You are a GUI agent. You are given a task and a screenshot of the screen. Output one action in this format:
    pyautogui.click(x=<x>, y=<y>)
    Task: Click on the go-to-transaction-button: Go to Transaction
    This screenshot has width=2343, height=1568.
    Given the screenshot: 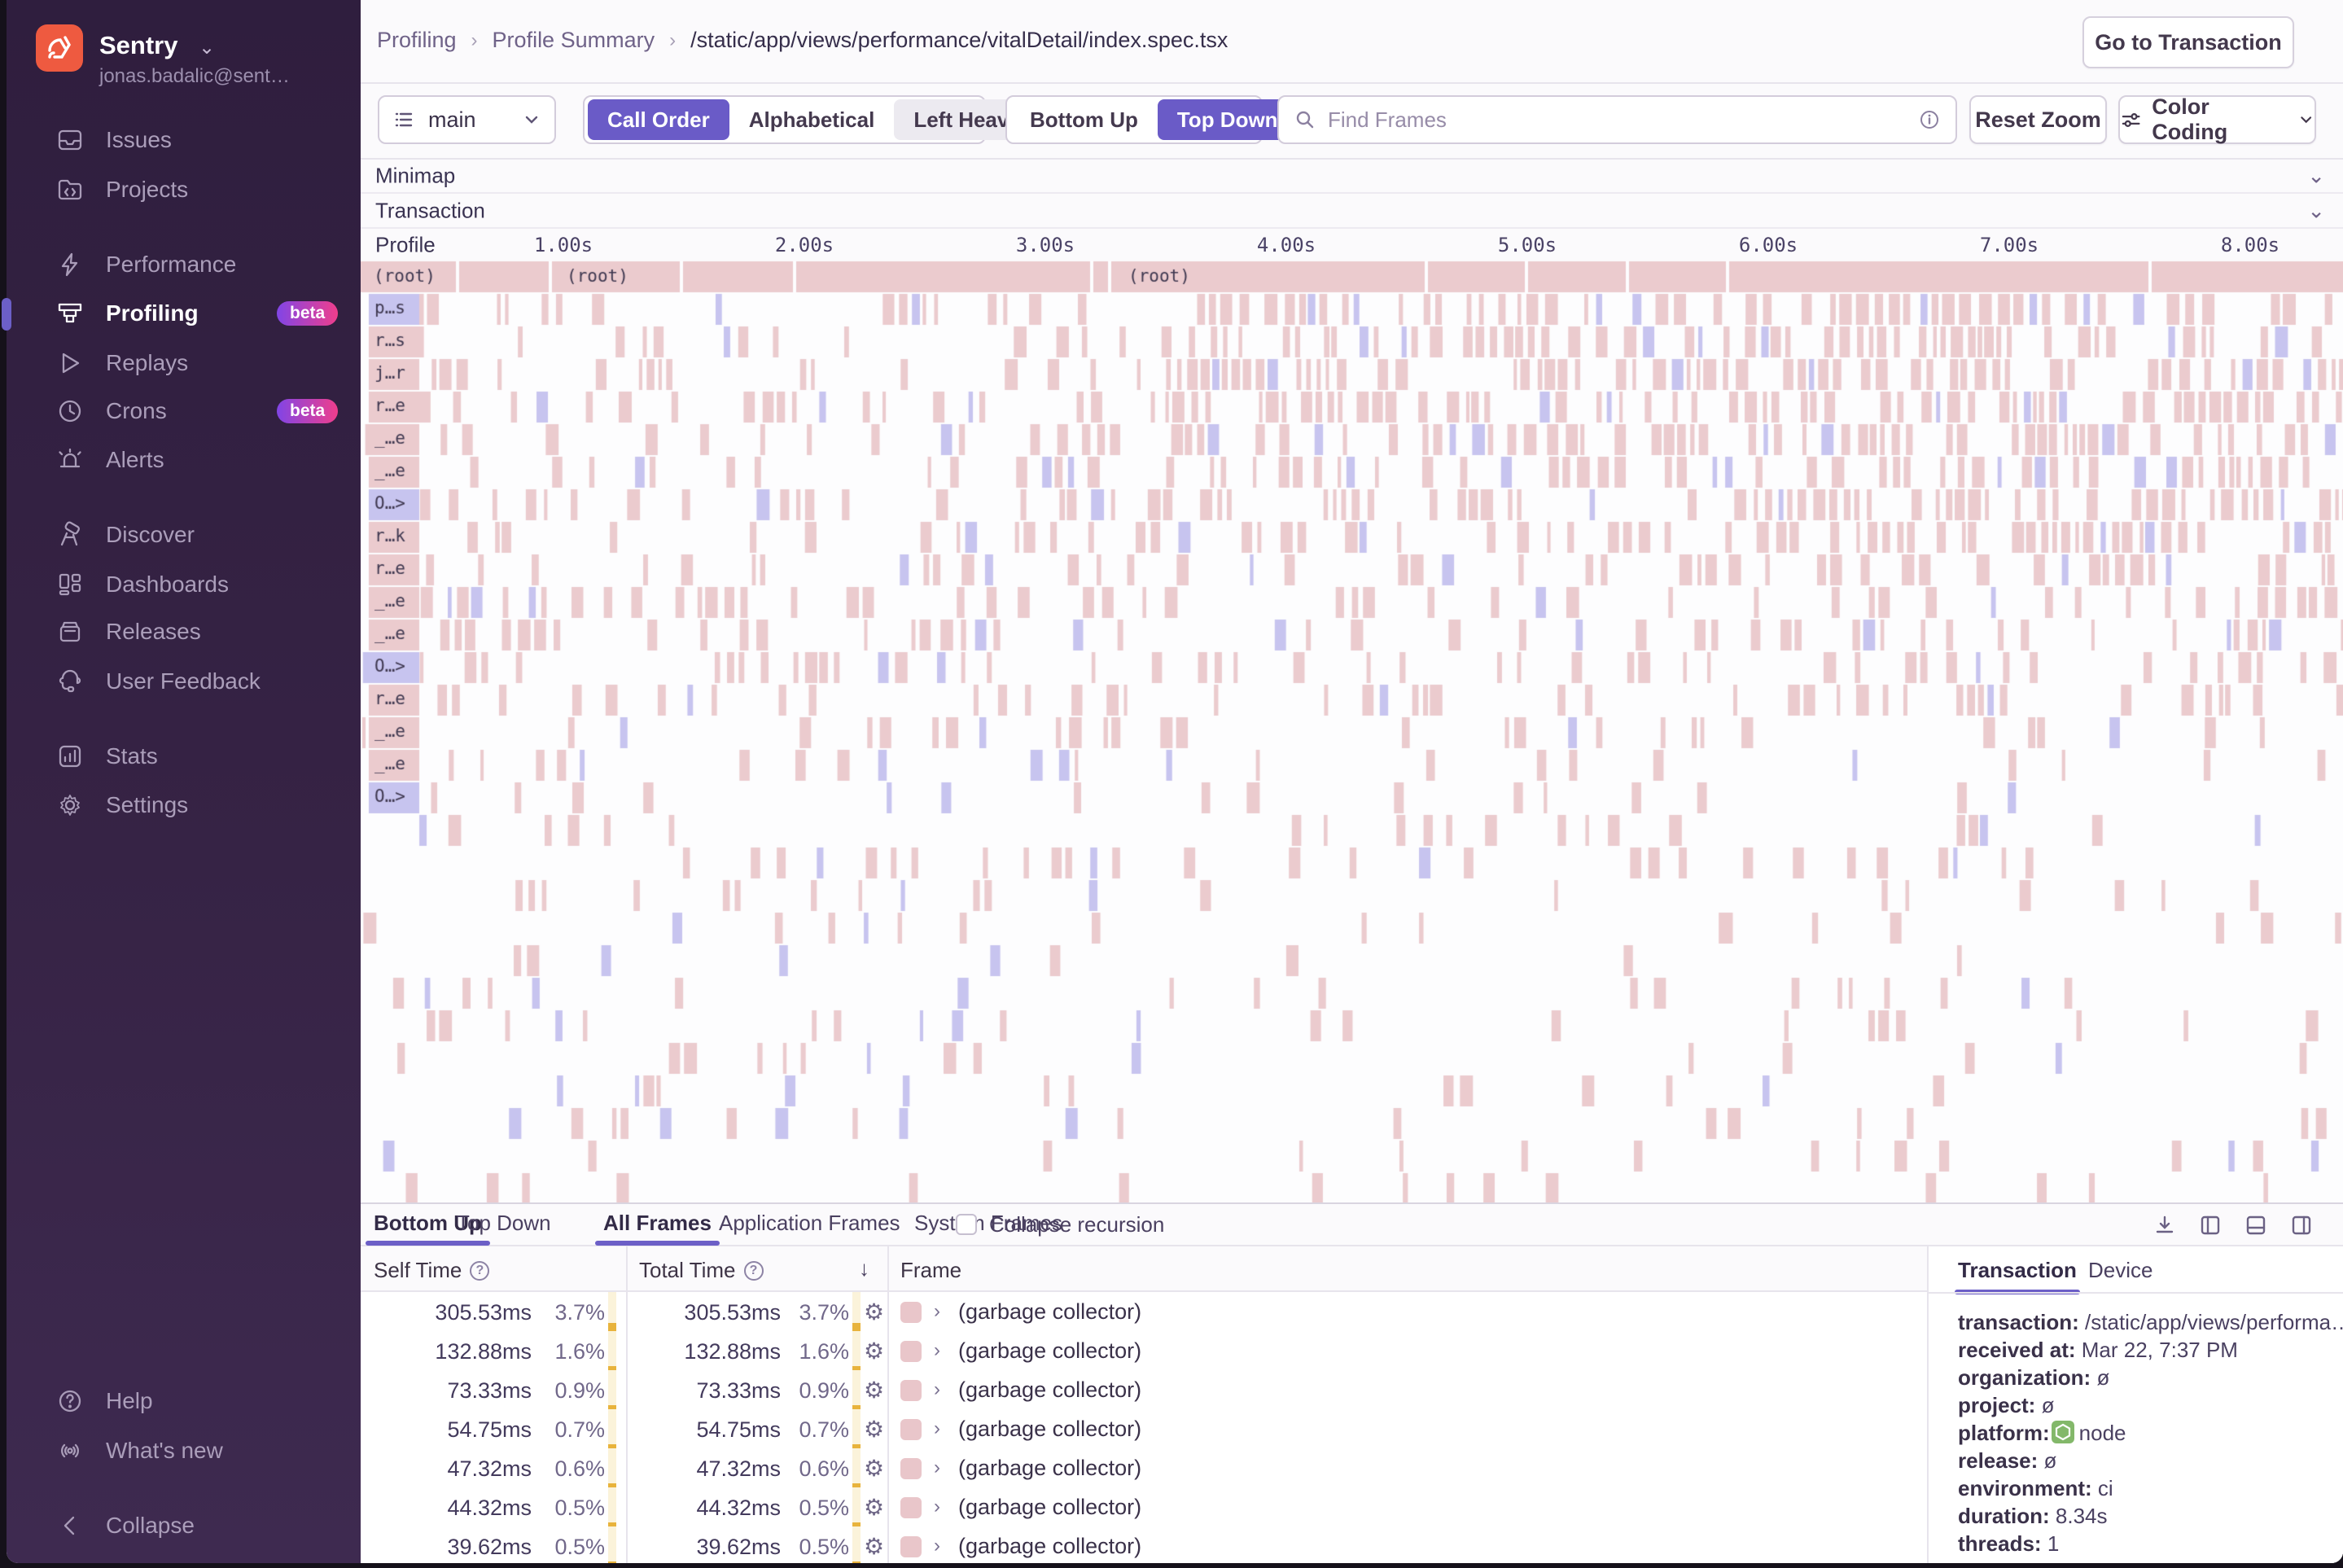 What is the action you would take?
    pyautogui.click(x=2188, y=42)
    